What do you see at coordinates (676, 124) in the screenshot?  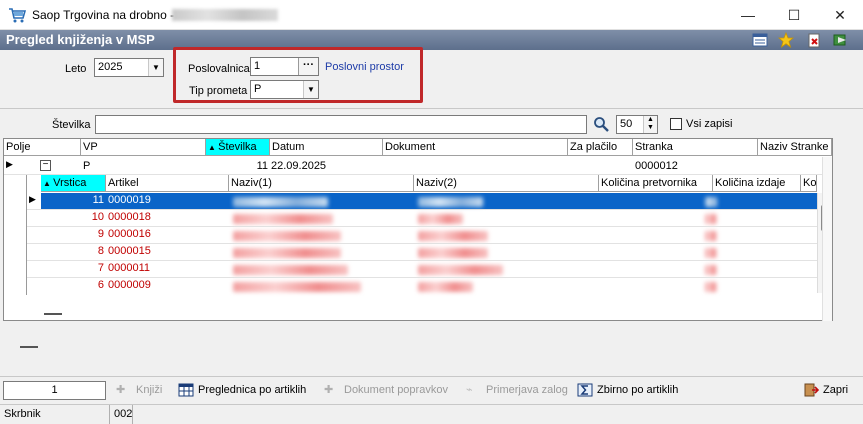 I see `vsi-zapisi-checkbox` at bounding box center [676, 124].